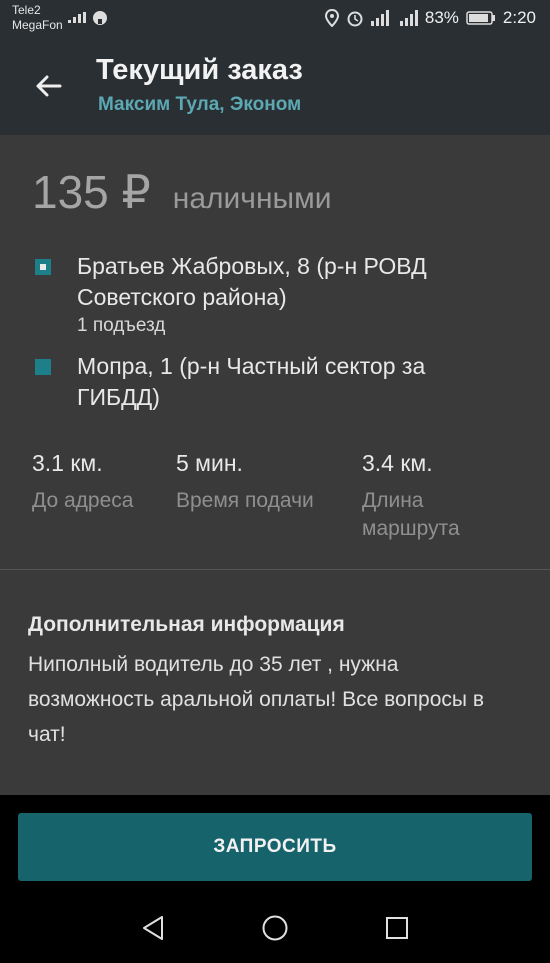  I want to click on triangle-back-icon, so click(153, 930).